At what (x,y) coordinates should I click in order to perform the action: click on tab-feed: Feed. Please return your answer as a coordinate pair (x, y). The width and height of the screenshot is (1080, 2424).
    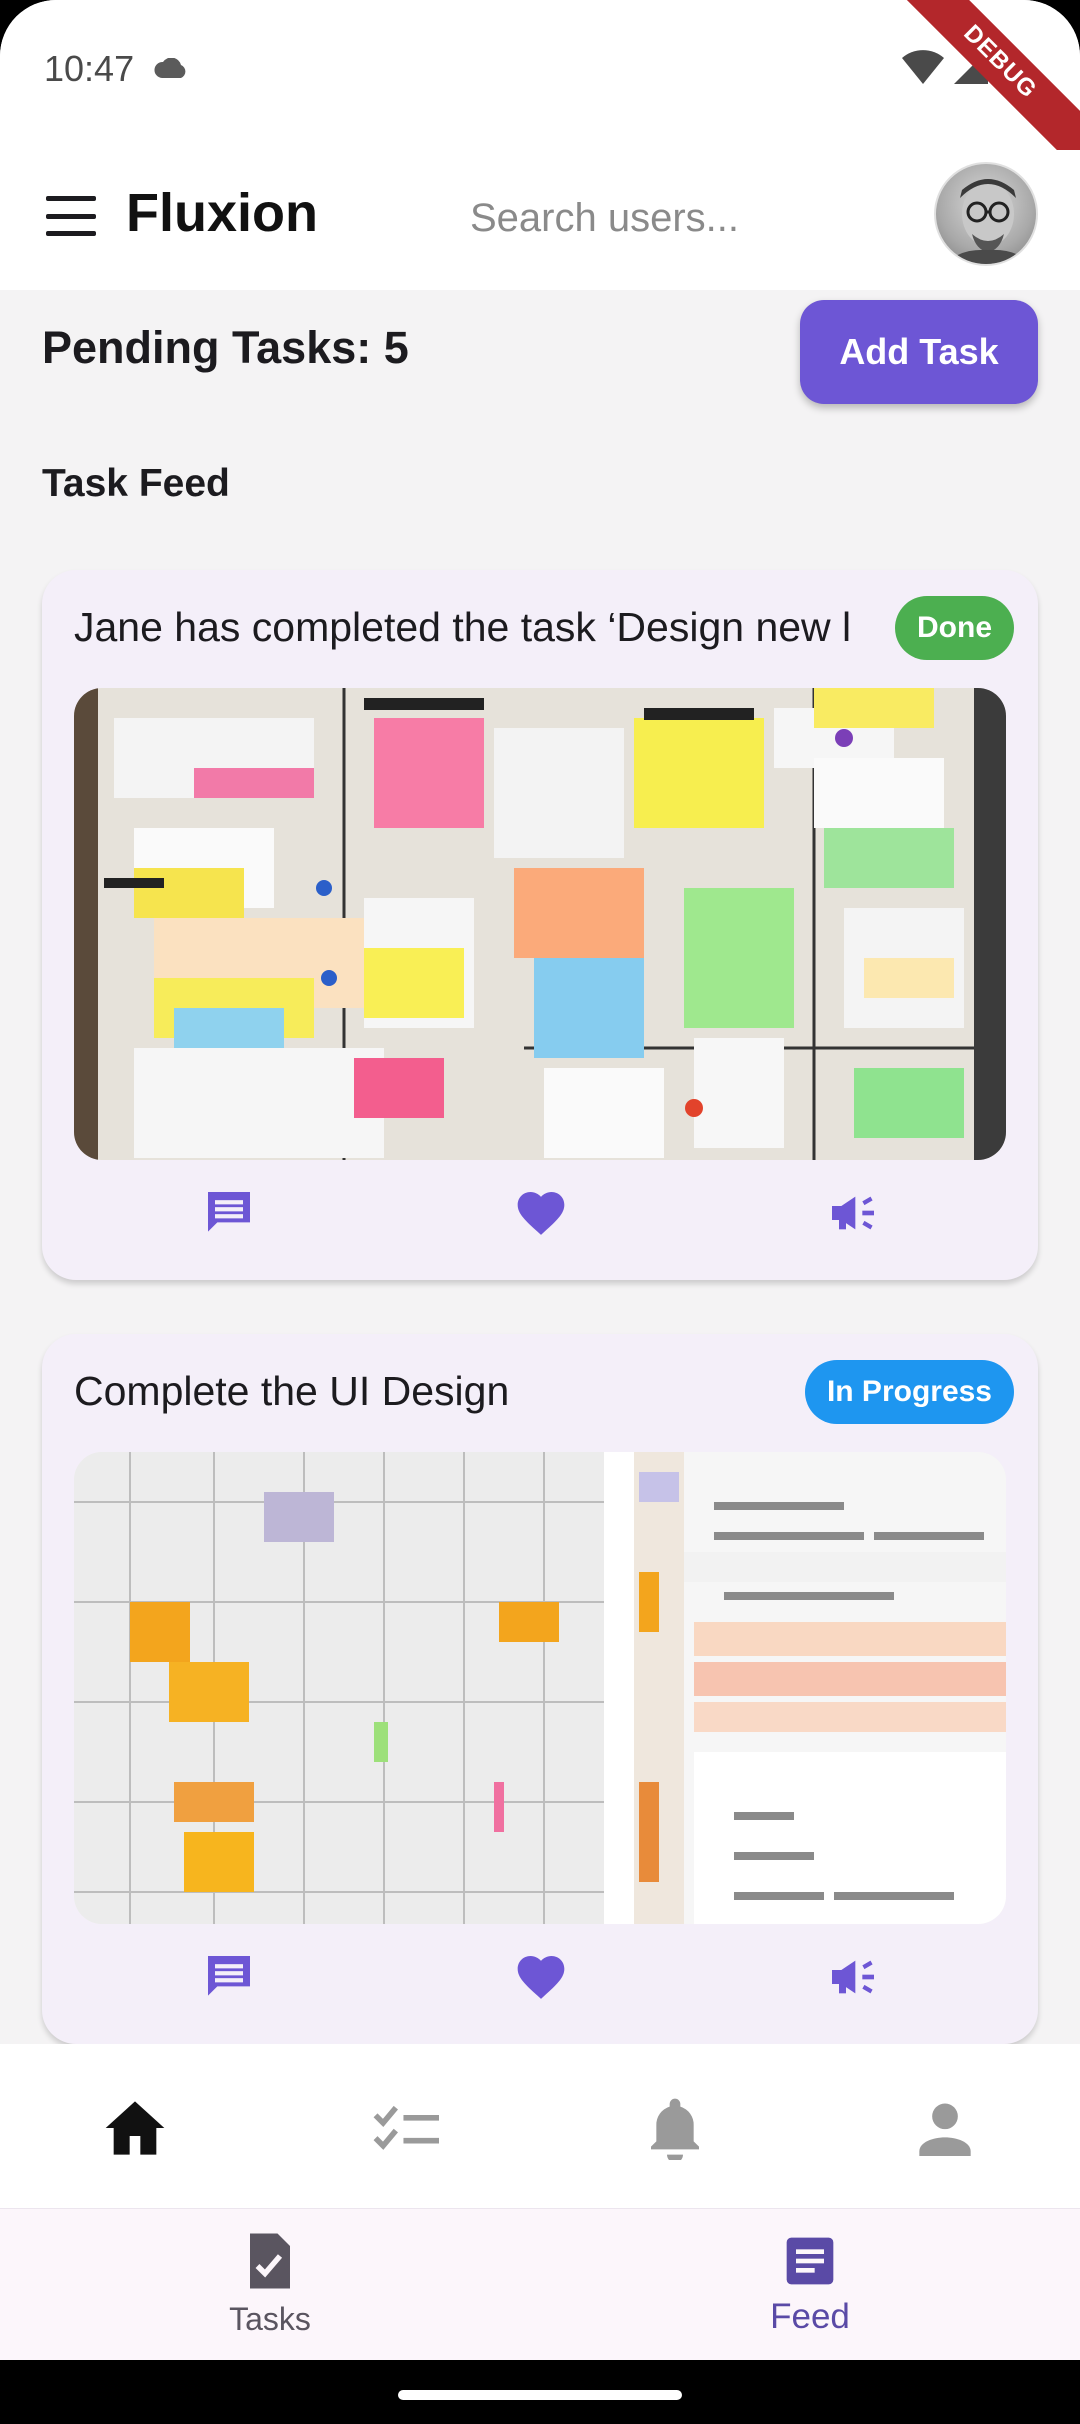
    Looking at the image, I should click on (810, 2285).